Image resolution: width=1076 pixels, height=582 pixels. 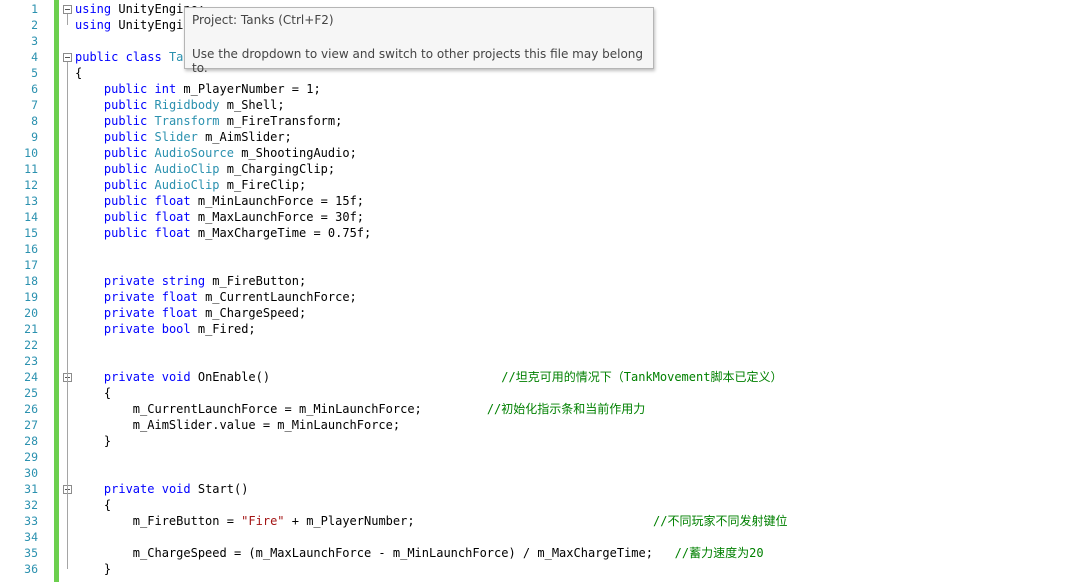 I want to click on line-number: 14, so click(x=31, y=217).